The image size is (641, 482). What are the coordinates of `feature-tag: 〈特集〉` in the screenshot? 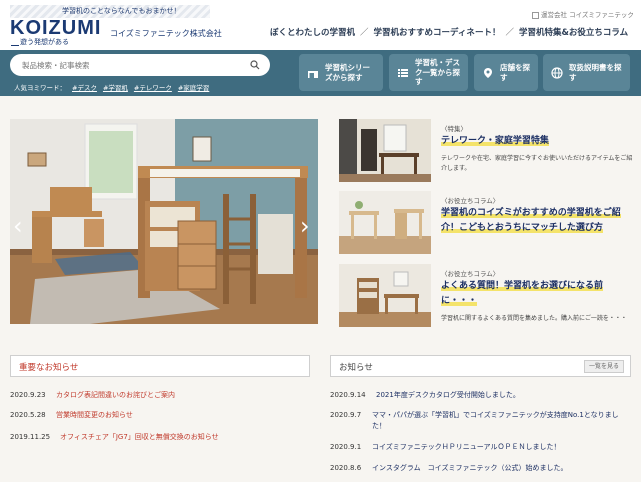 It's located at (454, 129).